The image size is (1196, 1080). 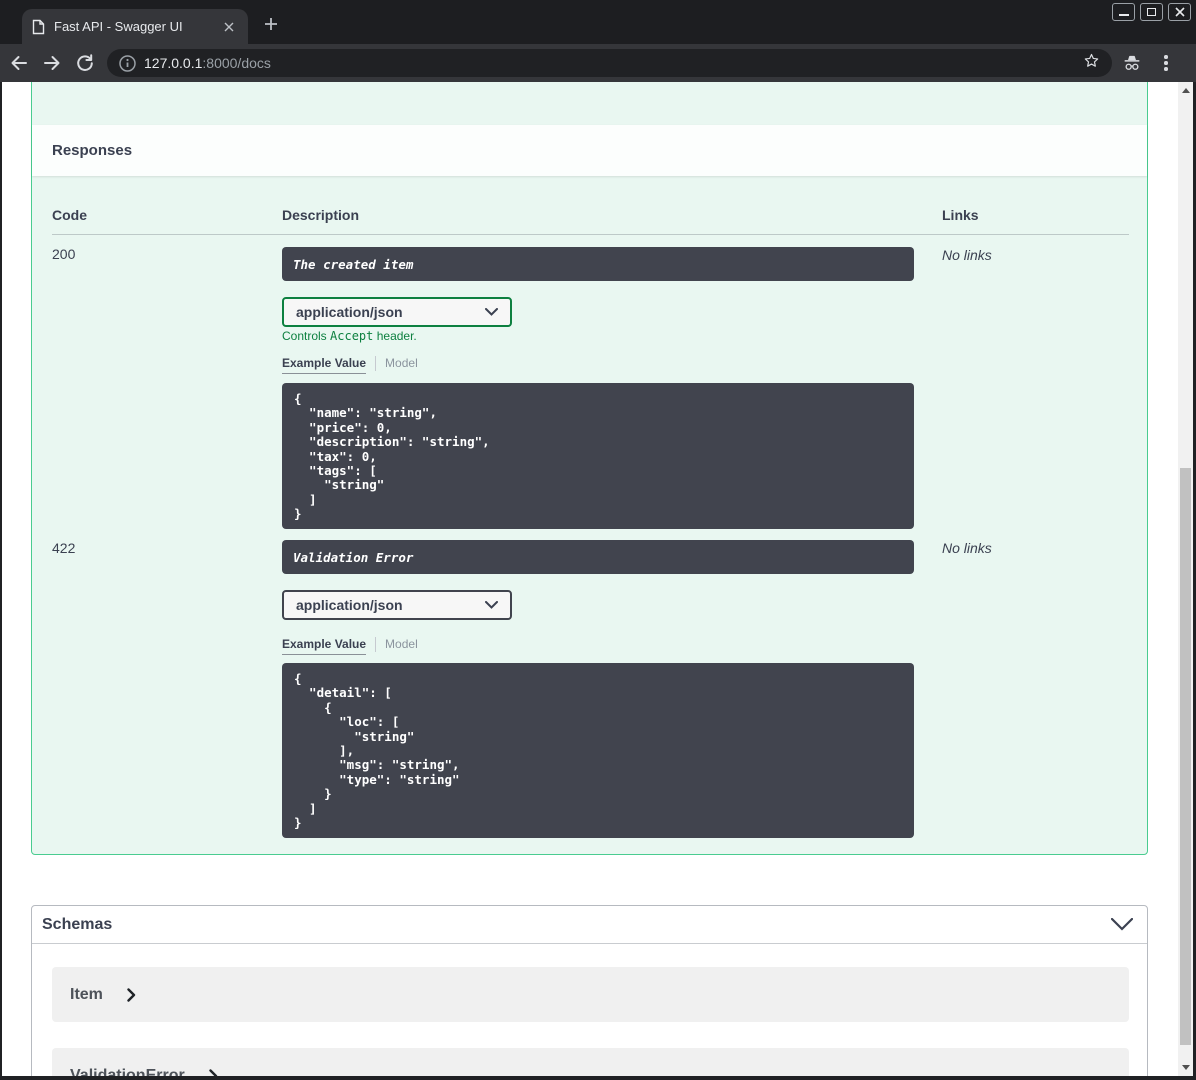 I want to click on window-minimize-button, so click(x=1123, y=12).